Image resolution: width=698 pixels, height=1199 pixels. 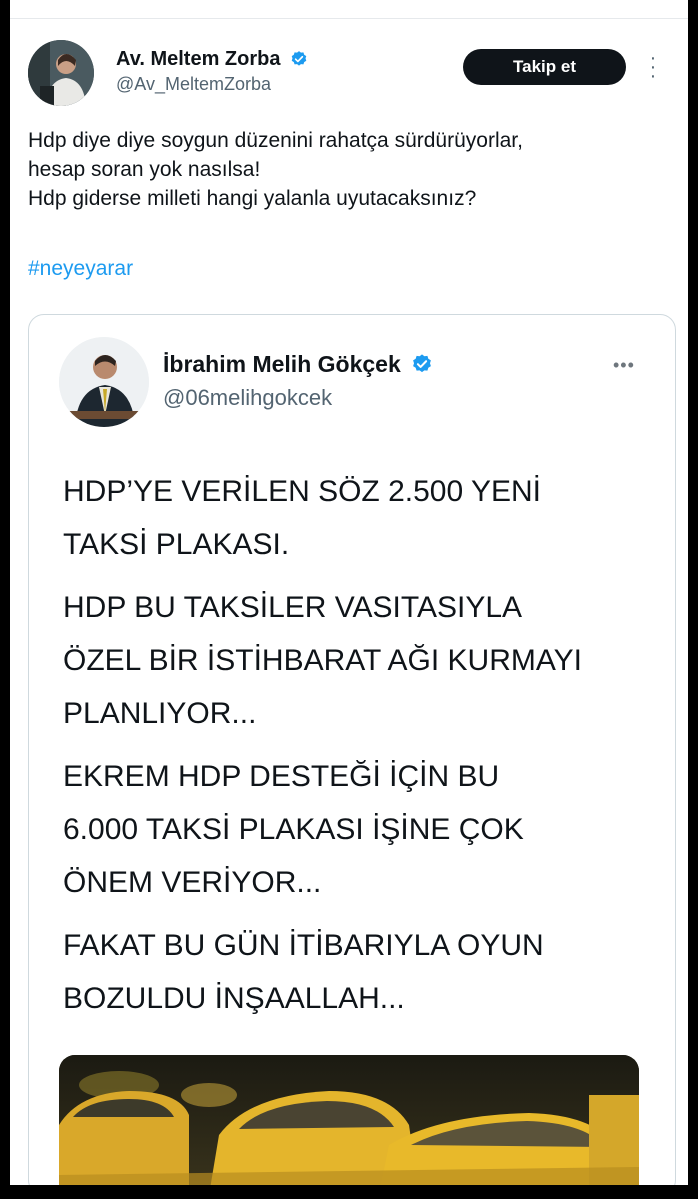 I want to click on author-avatar, so click(x=61, y=73).